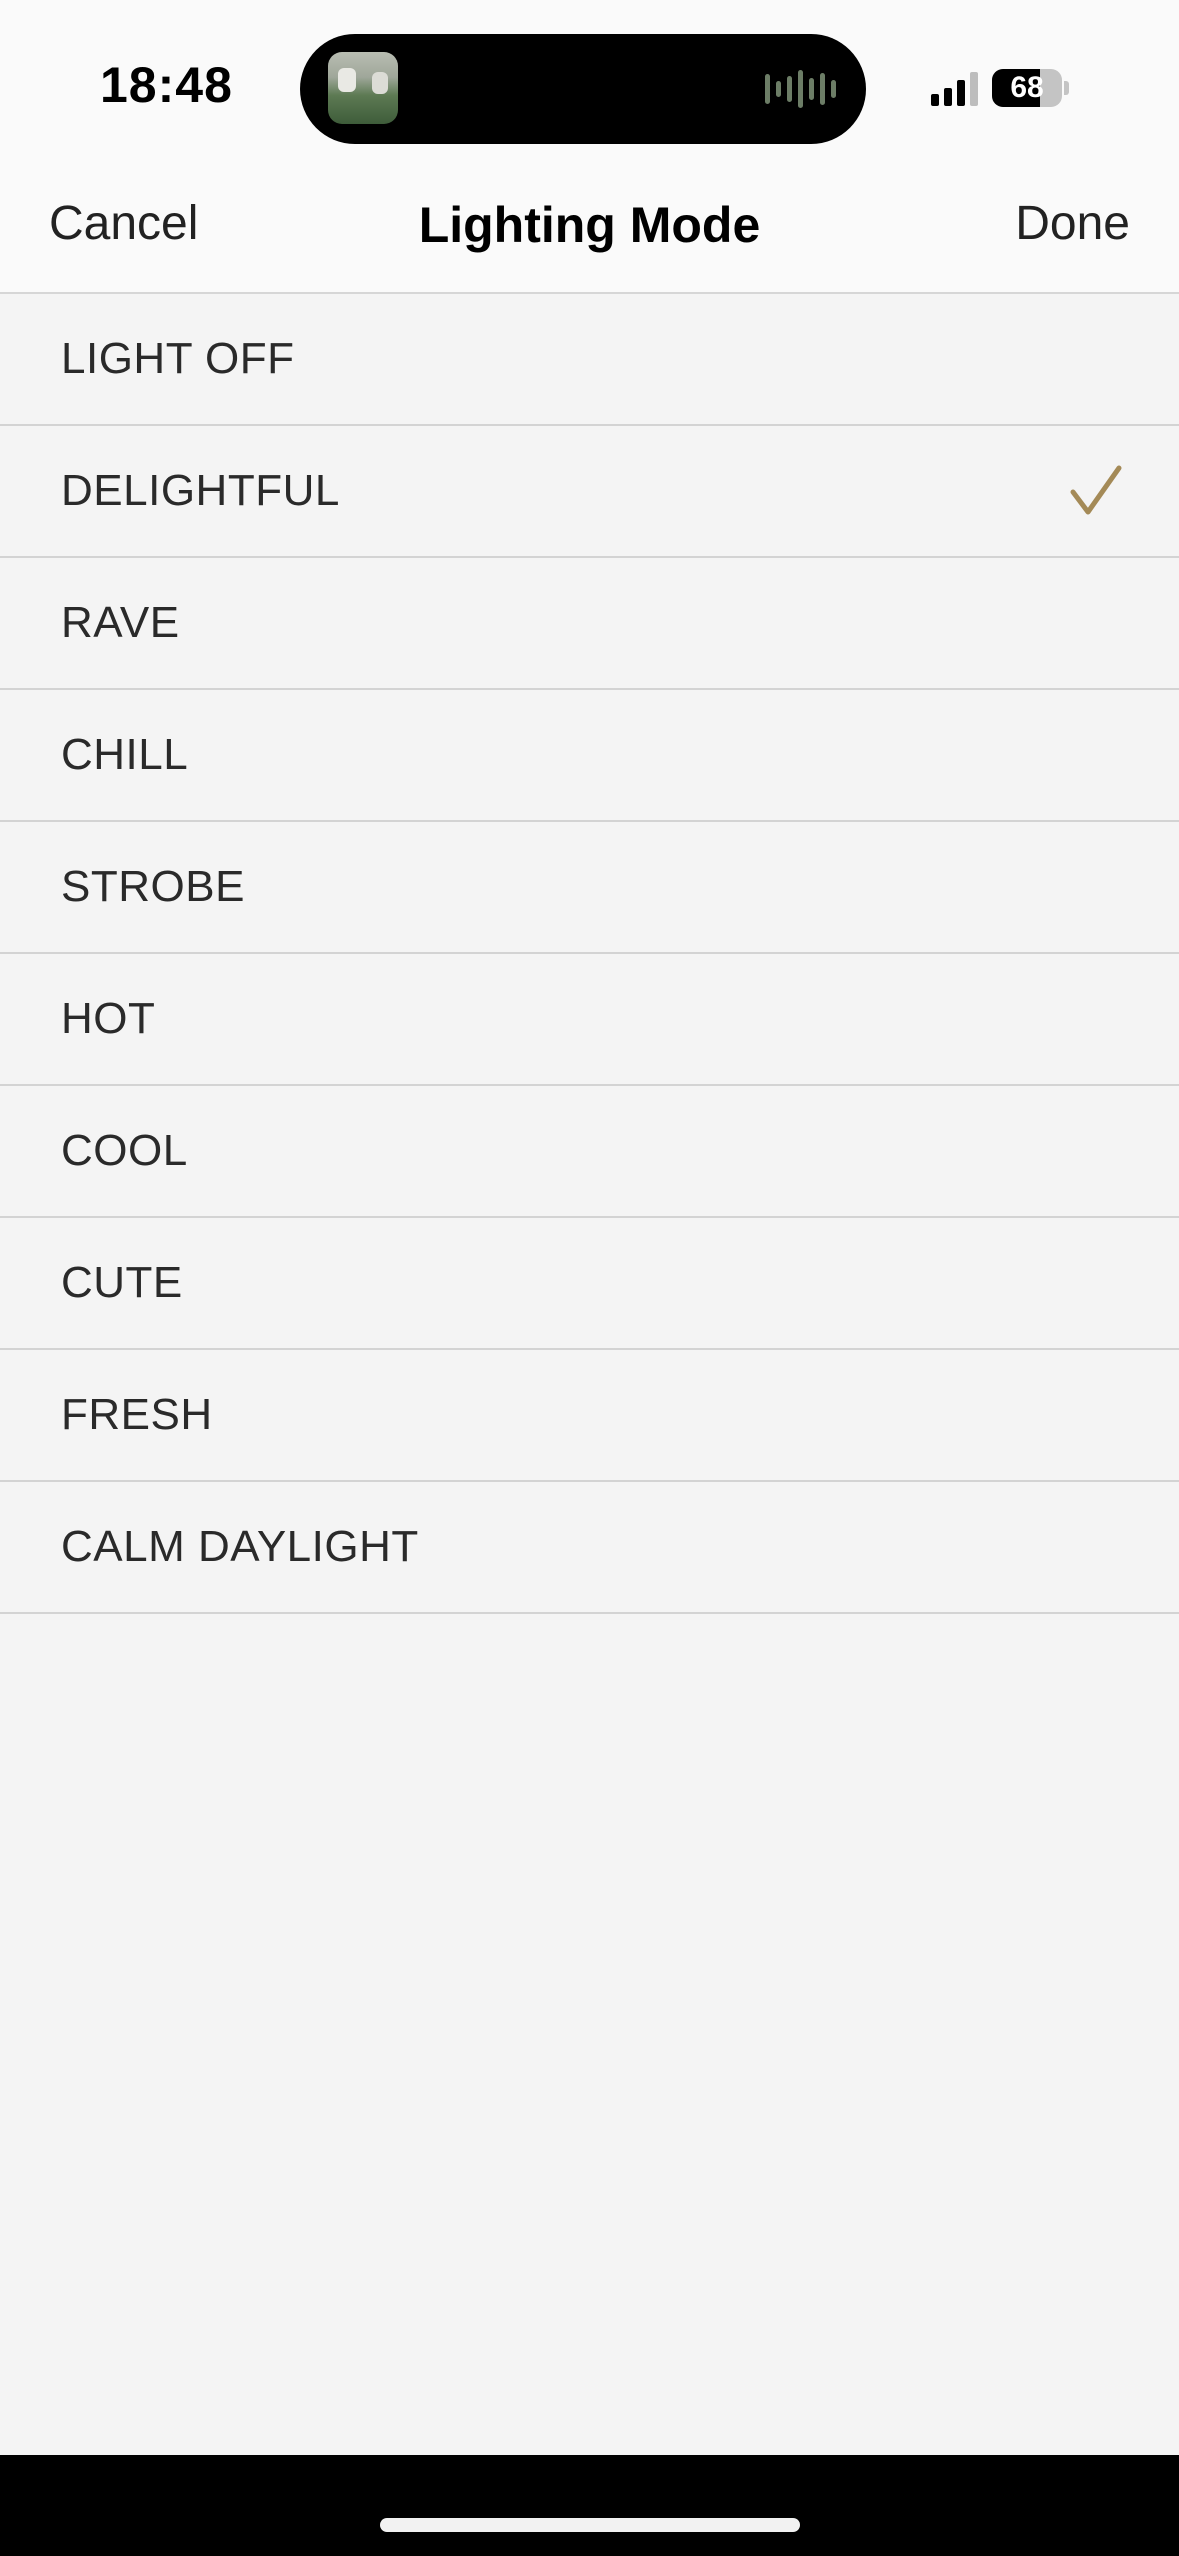 This screenshot has width=1179, height=2556. I want to click on audio-waveform-icon, so click(800, 89).